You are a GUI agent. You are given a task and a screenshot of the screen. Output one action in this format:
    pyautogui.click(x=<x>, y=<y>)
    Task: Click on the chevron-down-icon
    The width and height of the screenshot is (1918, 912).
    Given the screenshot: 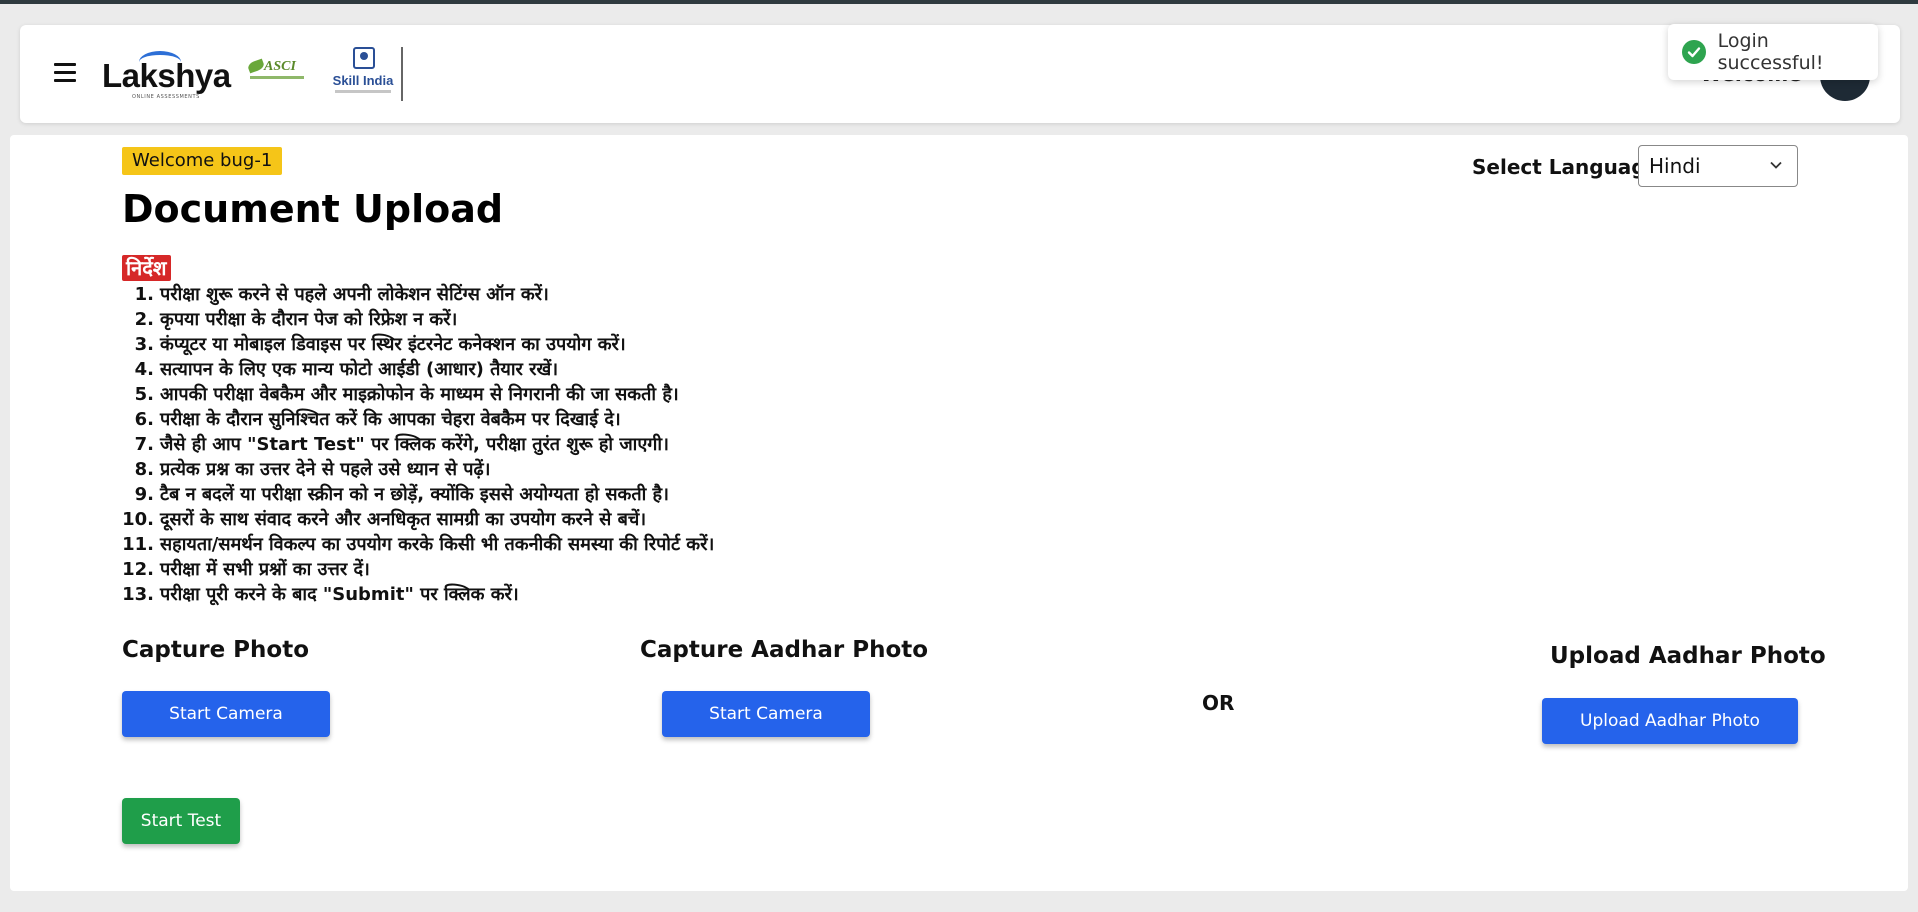 What is the action you would take?
    pyautogui.click(x=1776, y=165)
    